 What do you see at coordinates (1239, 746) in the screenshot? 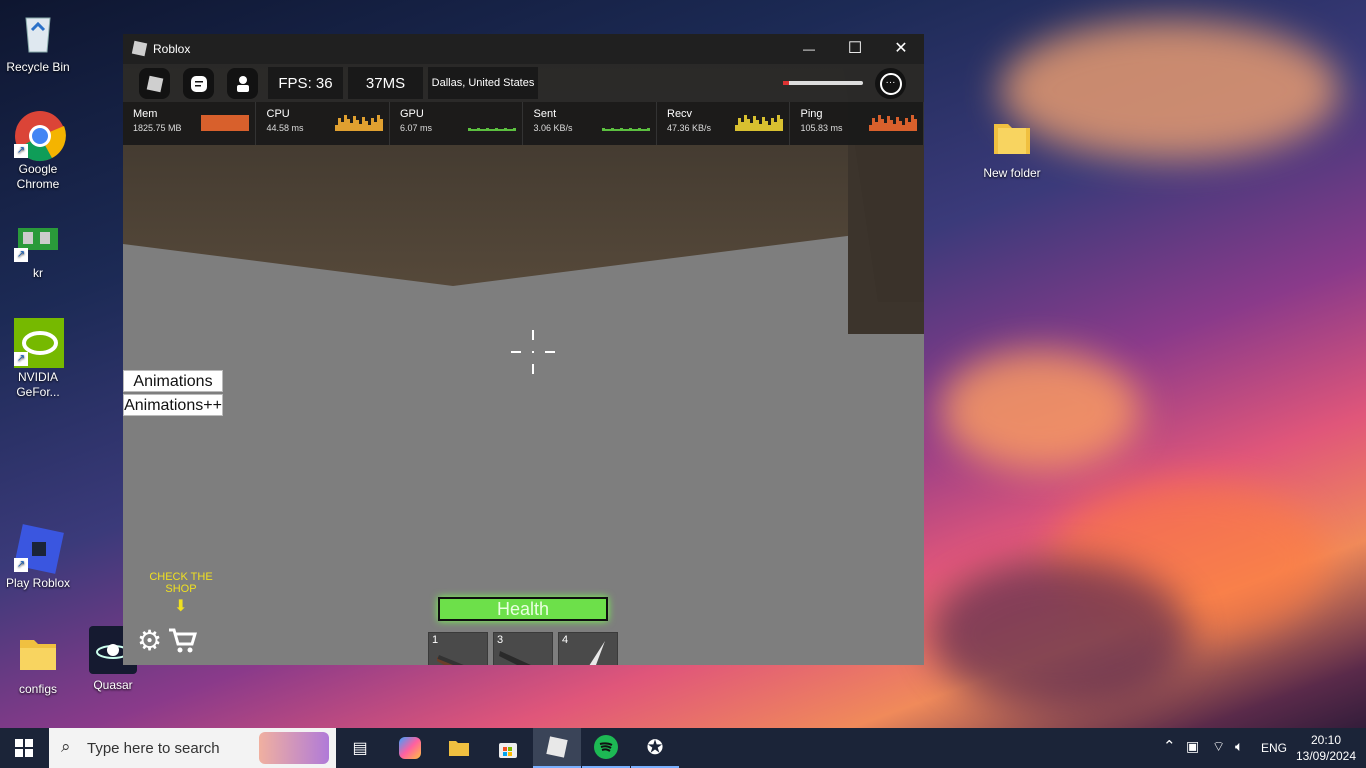
I see `volume-icon: 🔈︎` at bounding box center [1239, 746].